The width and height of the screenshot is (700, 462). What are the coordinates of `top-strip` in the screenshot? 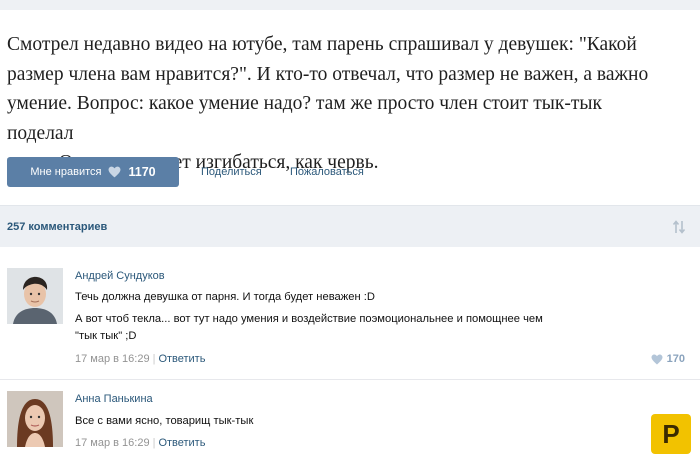 It's located at (350, 5).